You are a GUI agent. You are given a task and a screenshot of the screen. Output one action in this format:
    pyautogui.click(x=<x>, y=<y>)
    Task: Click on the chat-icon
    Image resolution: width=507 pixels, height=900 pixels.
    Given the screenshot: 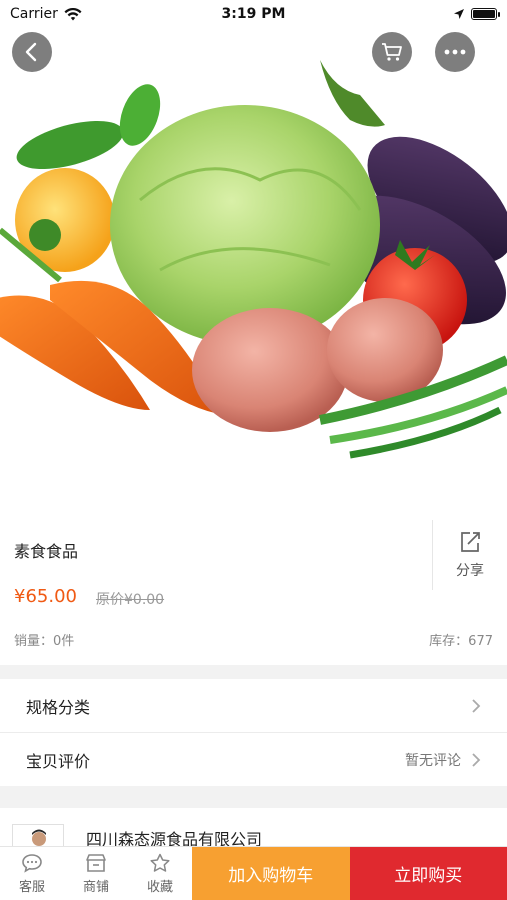 What is the action you would take?
    pyautogui.click(x=32, y=863)
    